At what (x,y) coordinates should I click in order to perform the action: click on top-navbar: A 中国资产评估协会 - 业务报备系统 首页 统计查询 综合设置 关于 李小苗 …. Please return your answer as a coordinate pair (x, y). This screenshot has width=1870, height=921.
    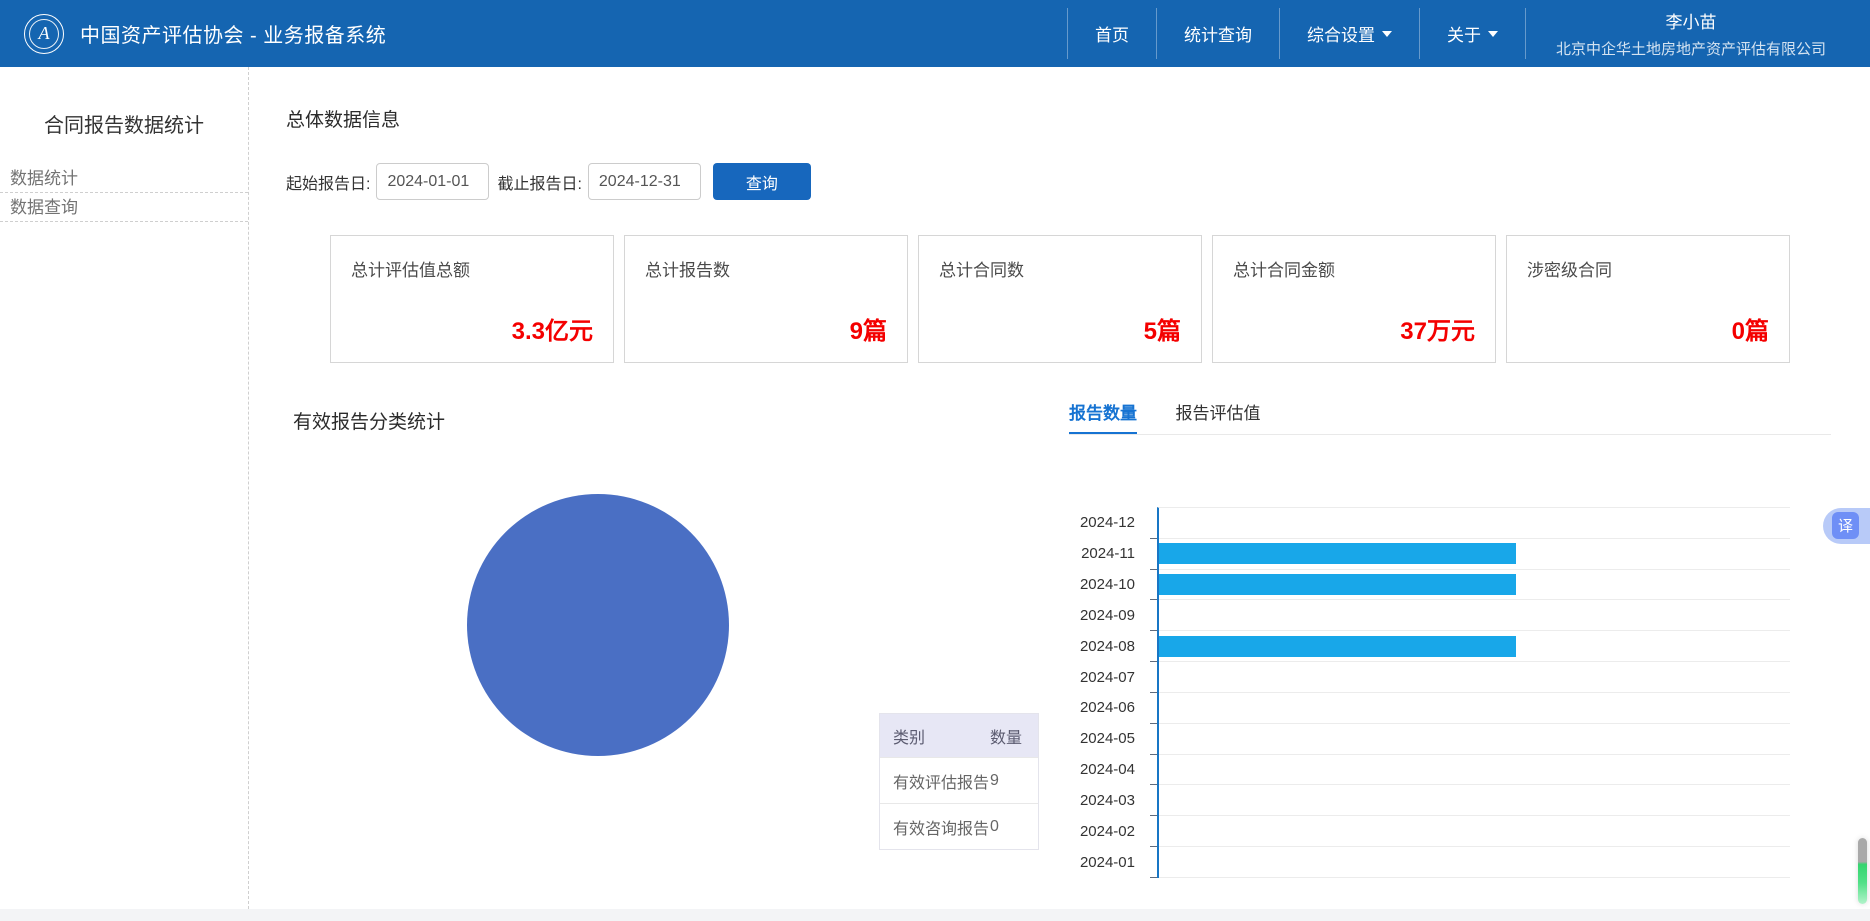
    Looking at the image, I should click on (935, 33).